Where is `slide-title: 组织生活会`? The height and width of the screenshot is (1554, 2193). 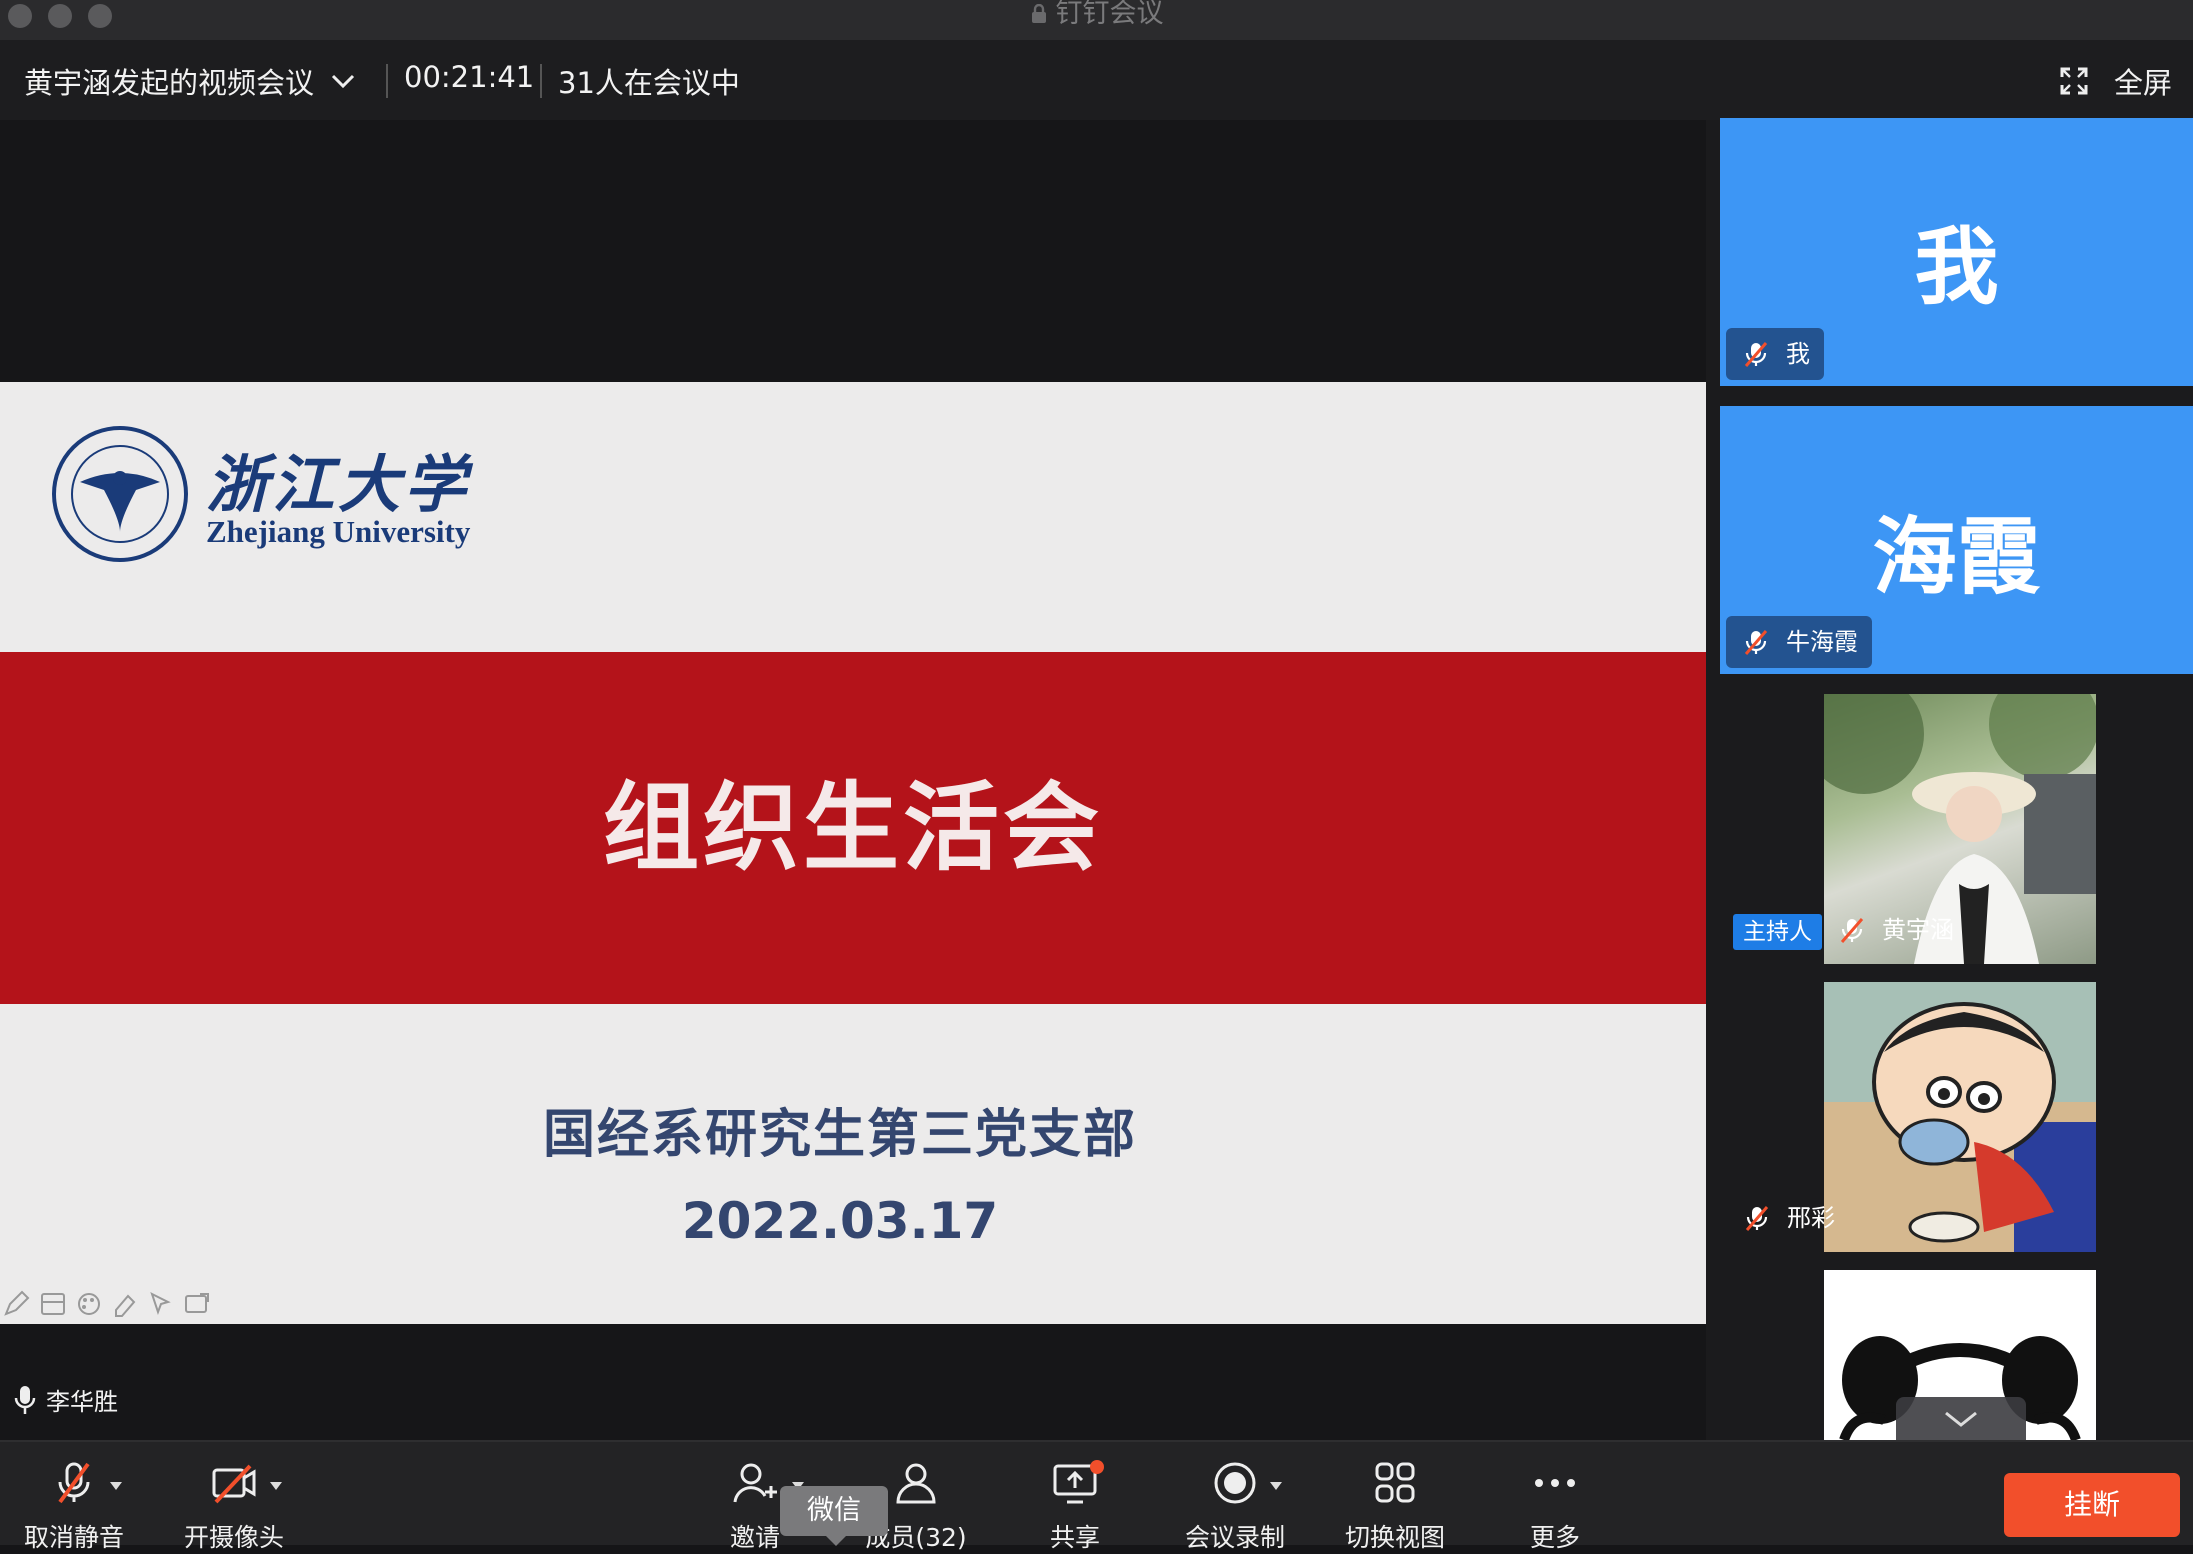 slide-title: 组织生活会 is located at coordinates (853, 828).